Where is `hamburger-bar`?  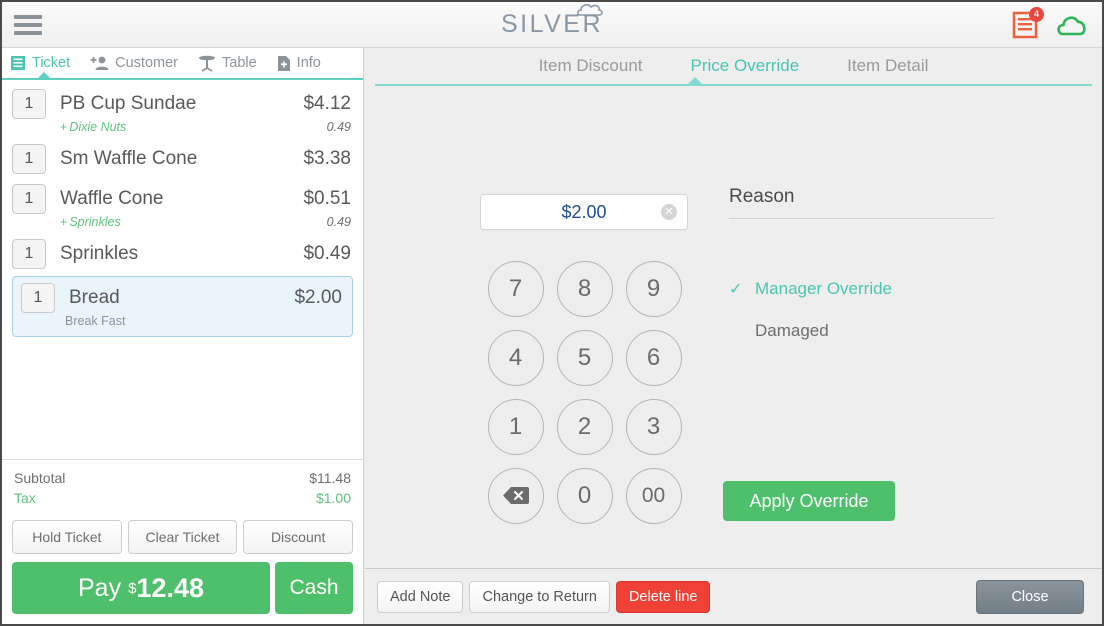 hamburger-bar is located at coordinates (28, 32).